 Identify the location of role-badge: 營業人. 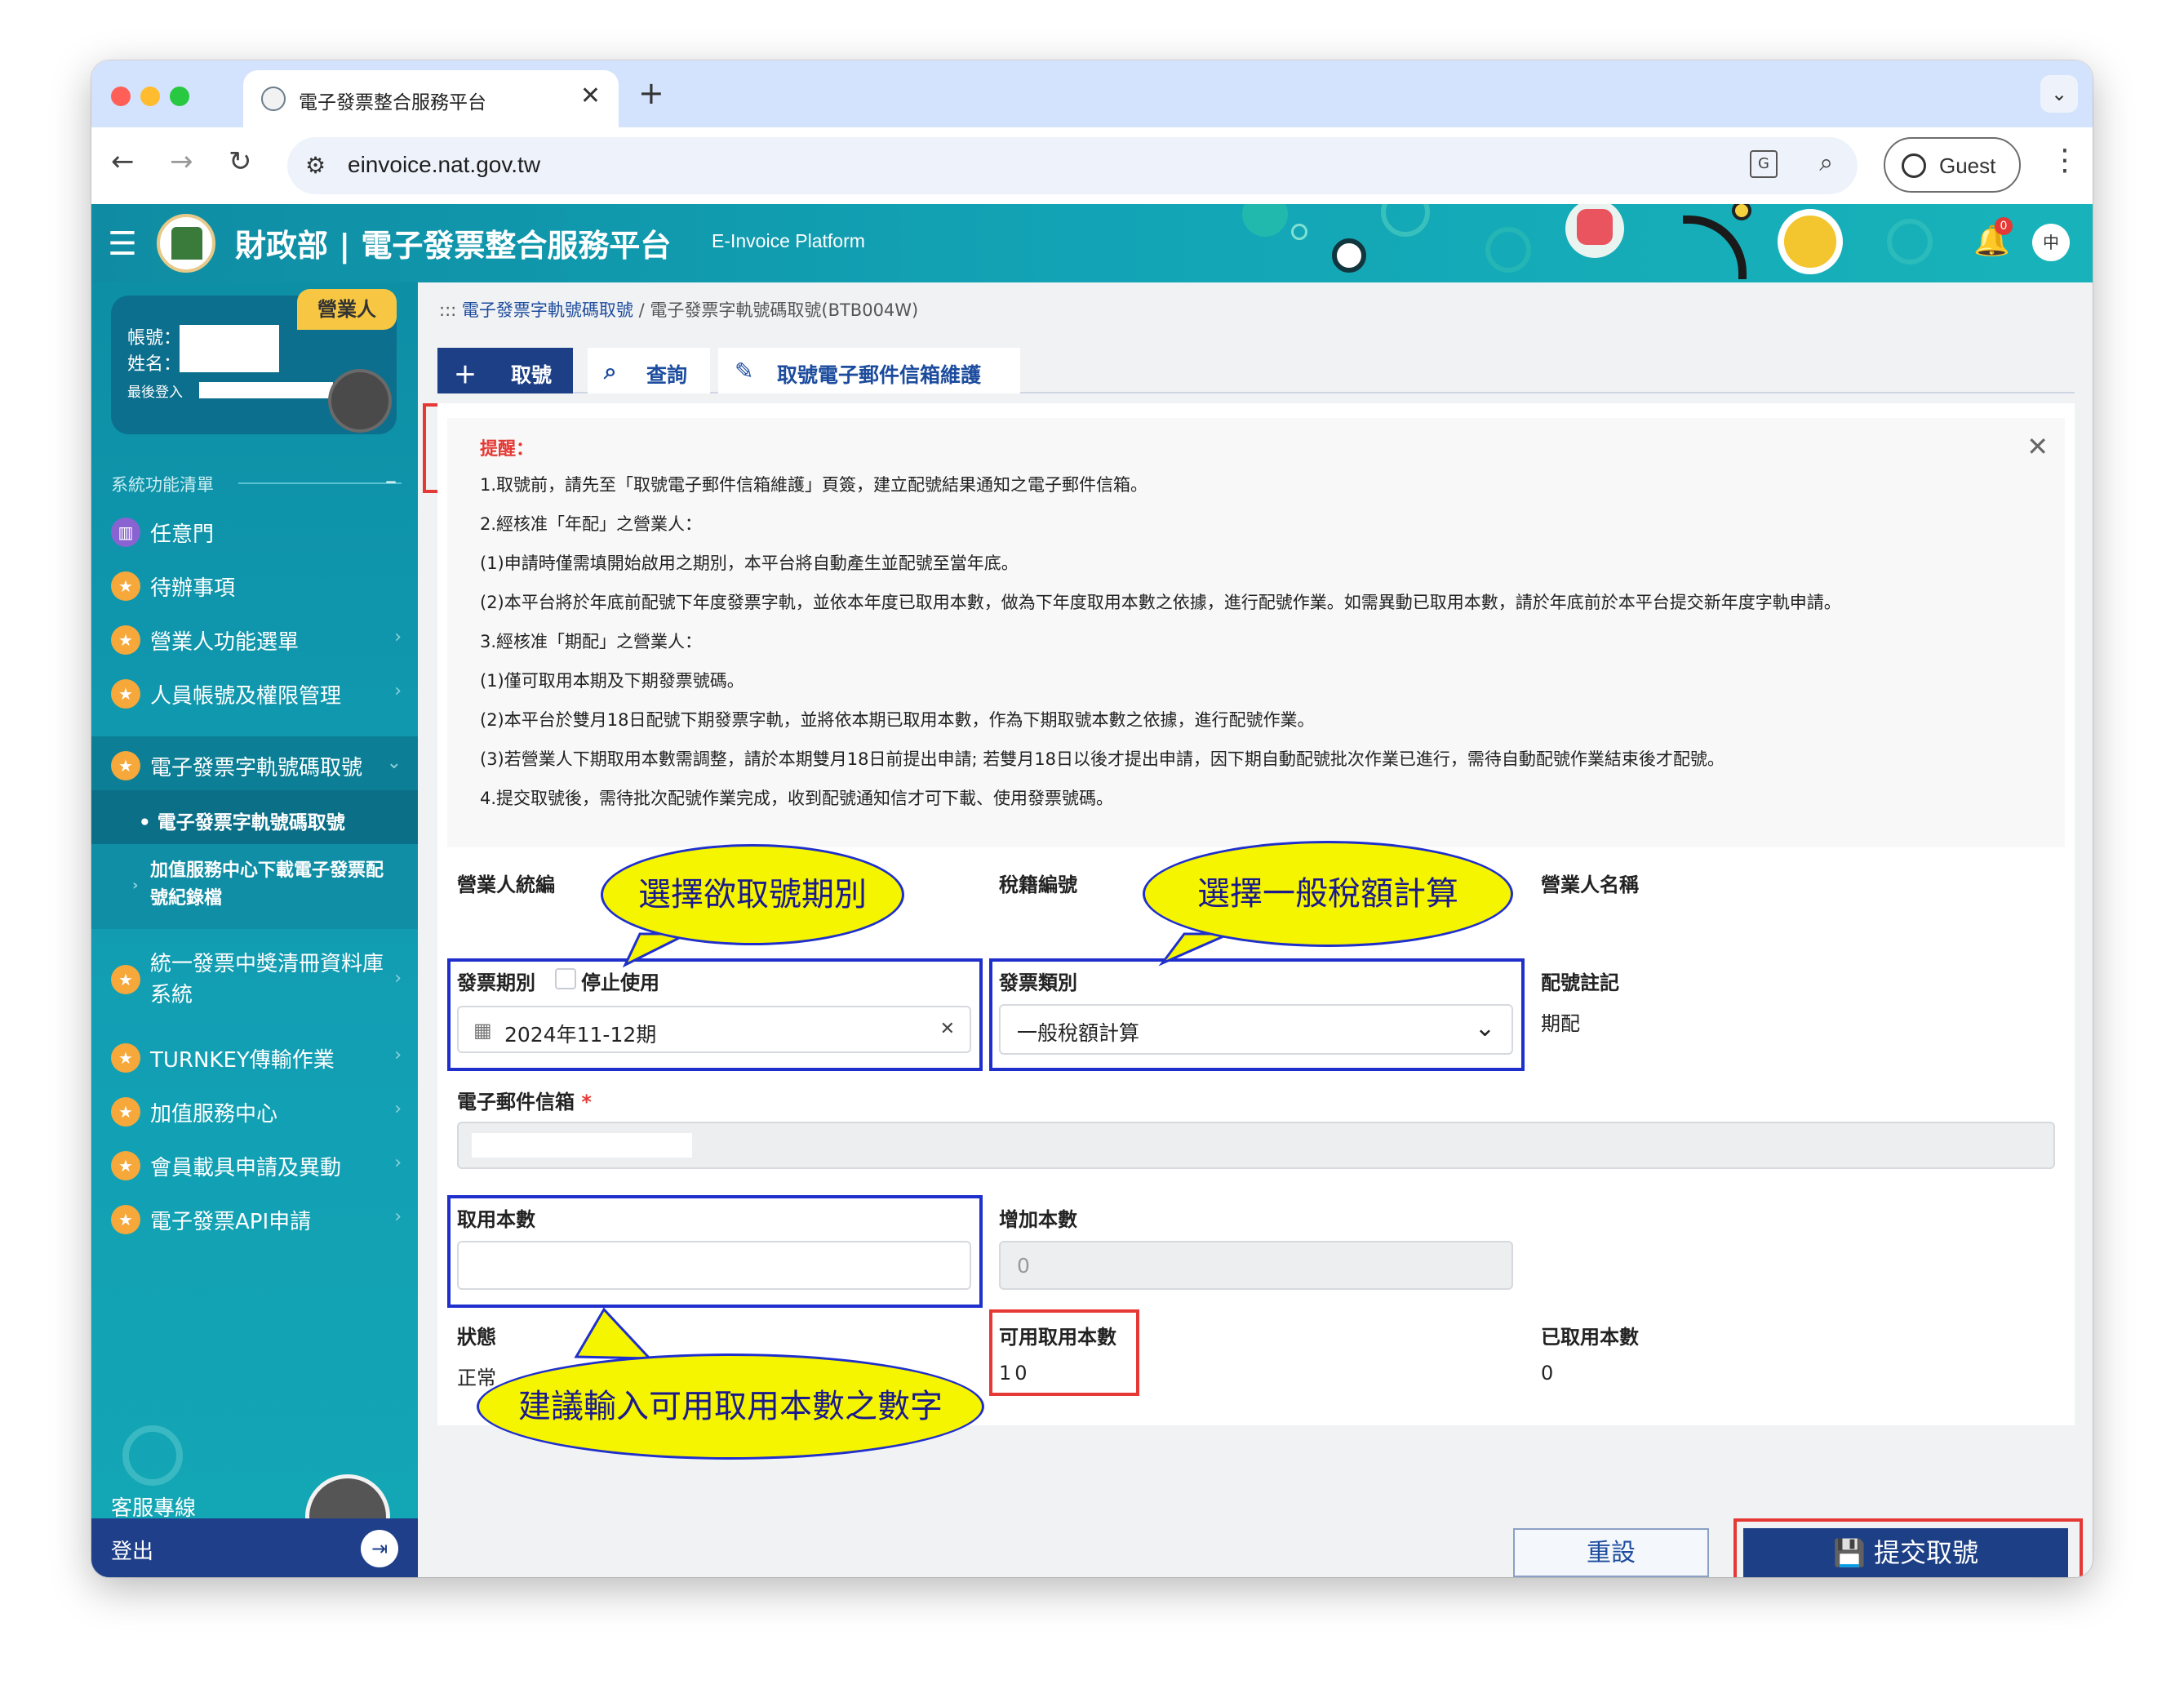
(347, 309).